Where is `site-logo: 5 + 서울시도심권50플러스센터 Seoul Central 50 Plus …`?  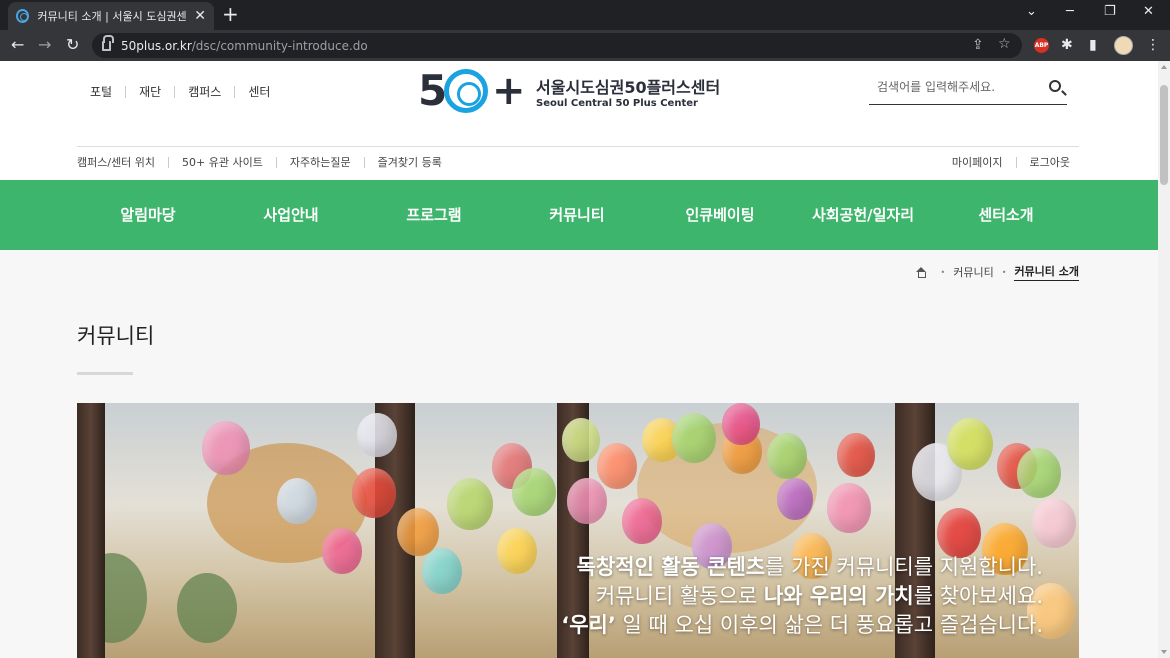 site-logo: 5 + 서울시도심권50플러스센터 Seoul Central 50 Plus … is located at coordinates (583, 91).